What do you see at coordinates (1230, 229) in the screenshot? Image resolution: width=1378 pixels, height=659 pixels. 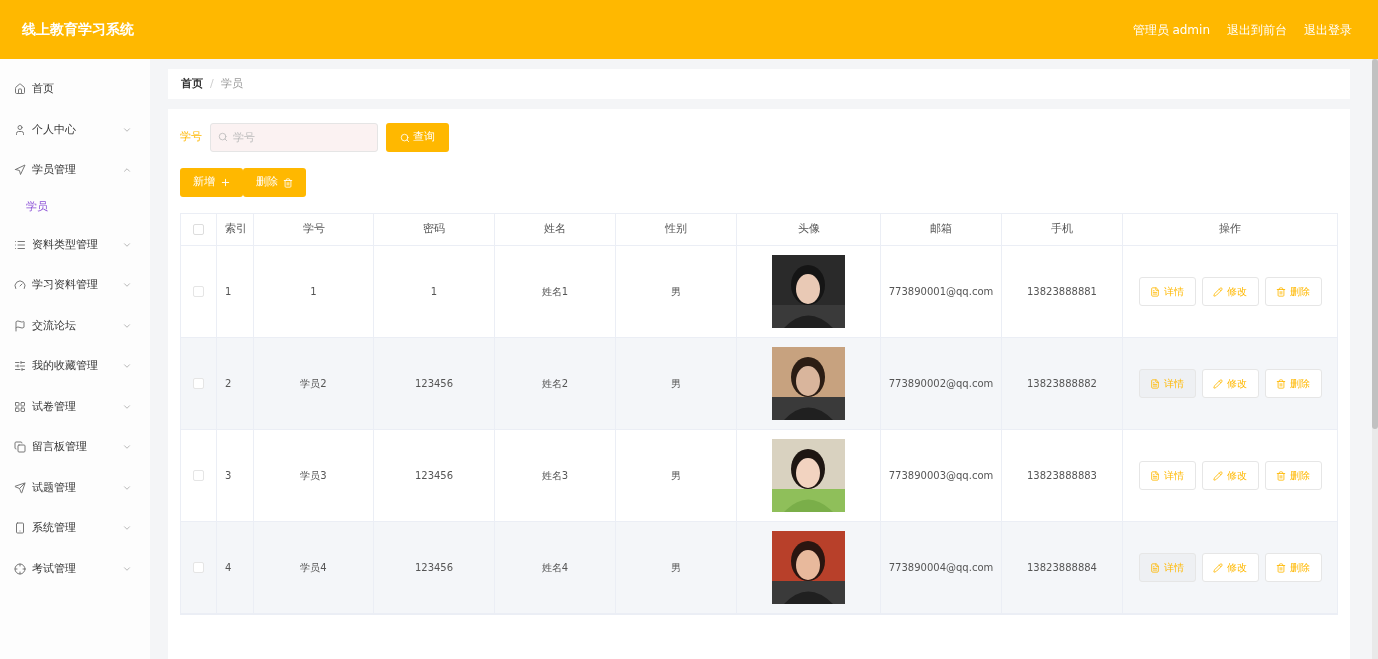 I see `column-header: 操作` at bounding box center [1230, 229].